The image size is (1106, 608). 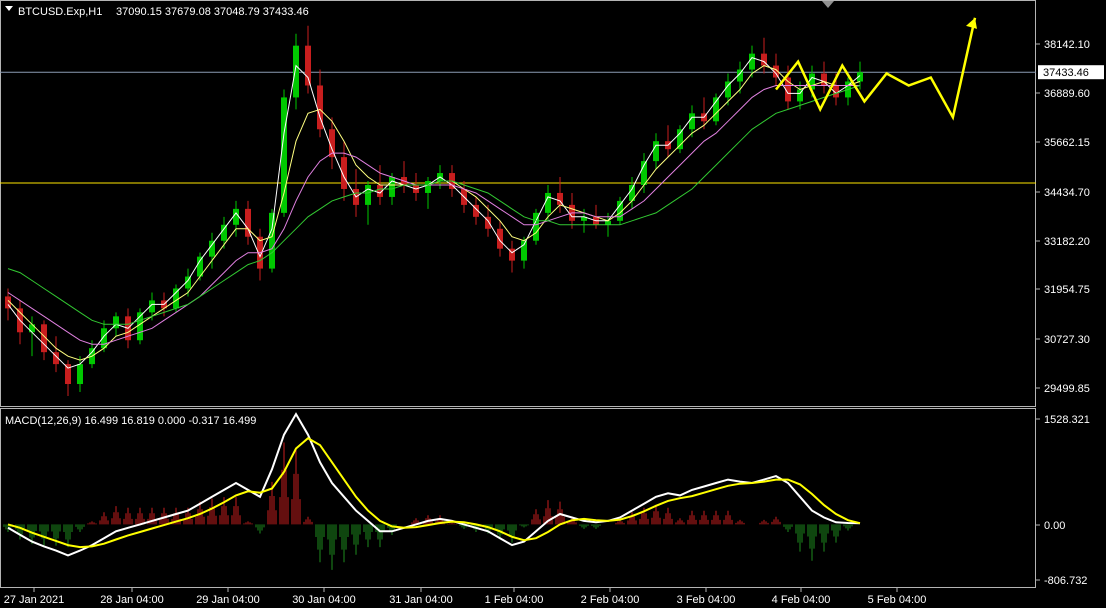 I want to click on macd-tick-label: 0.00, so click(x=1054, y=526).